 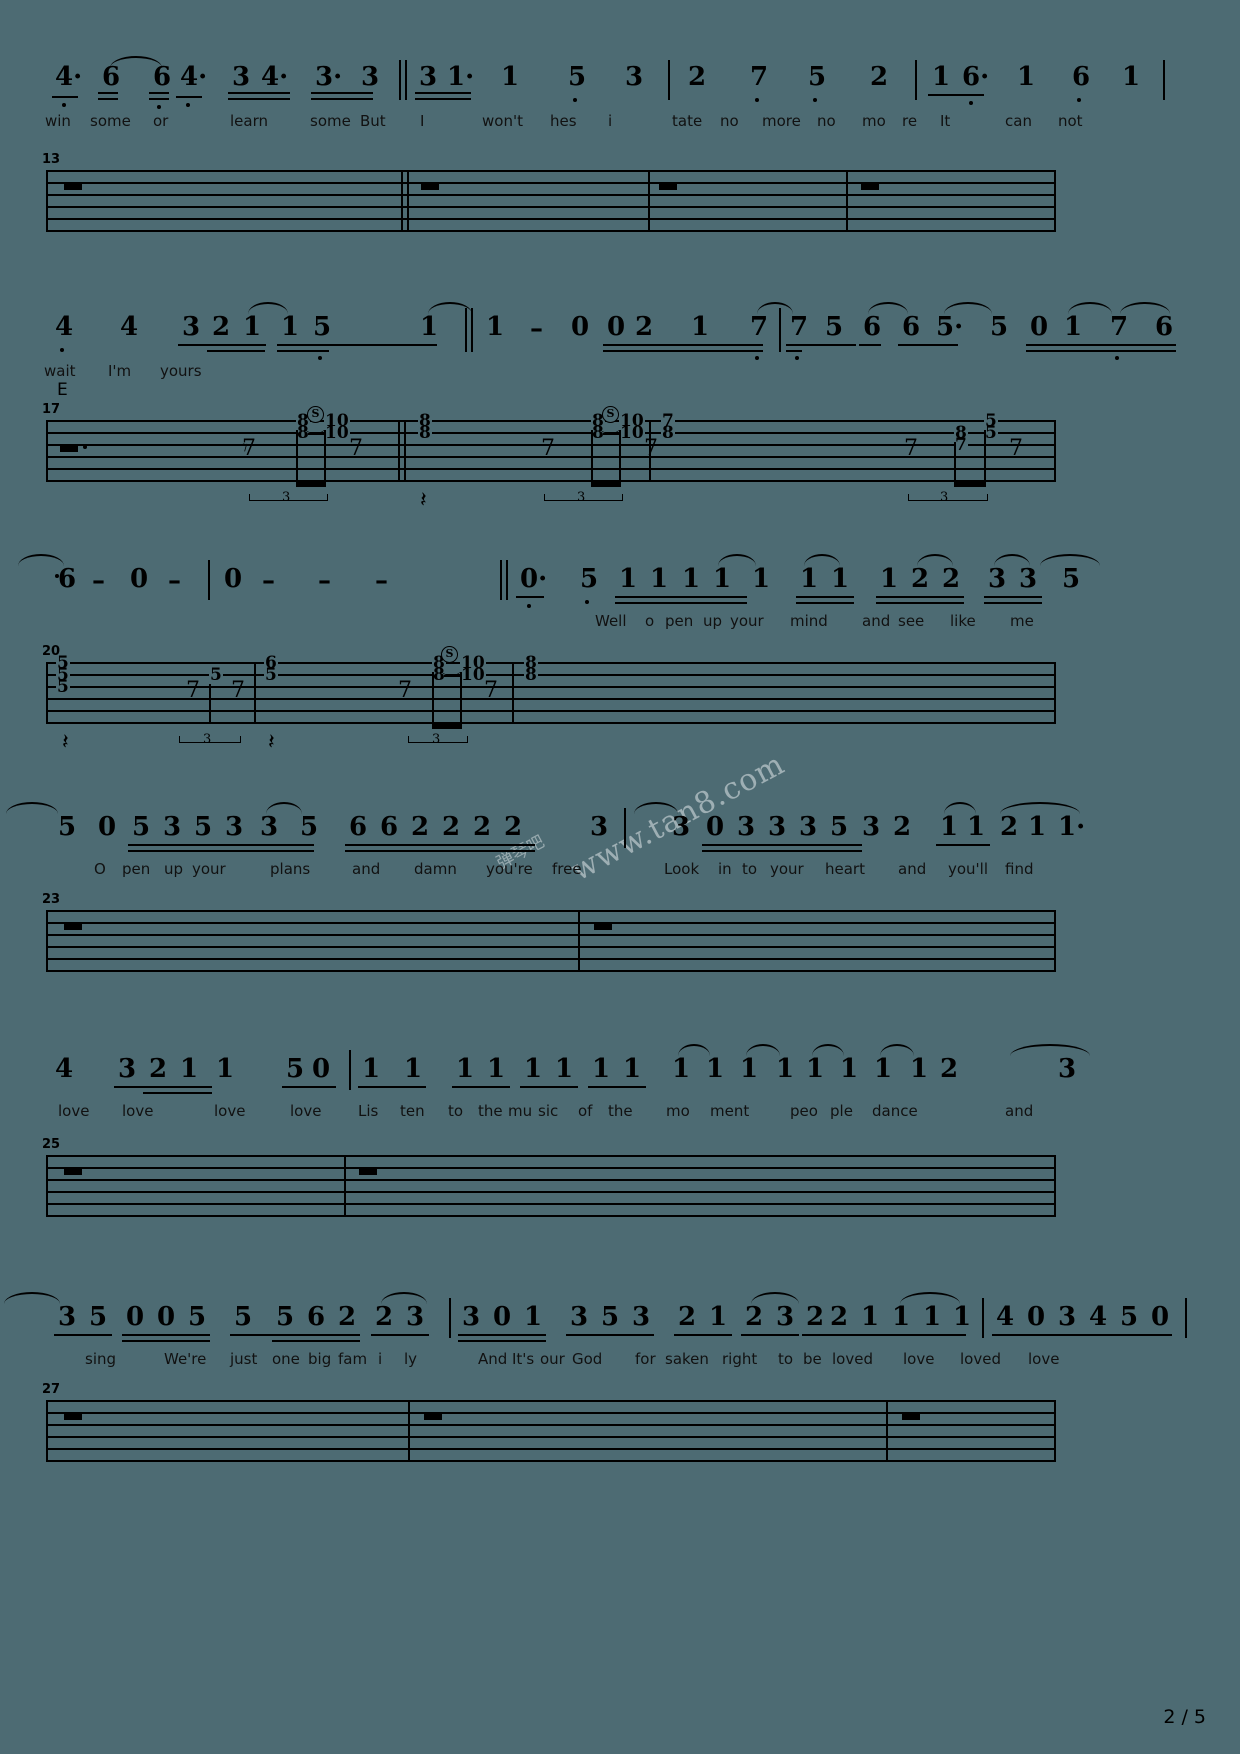 I want to click on lyric-word: It, so click(x=945, y=121).